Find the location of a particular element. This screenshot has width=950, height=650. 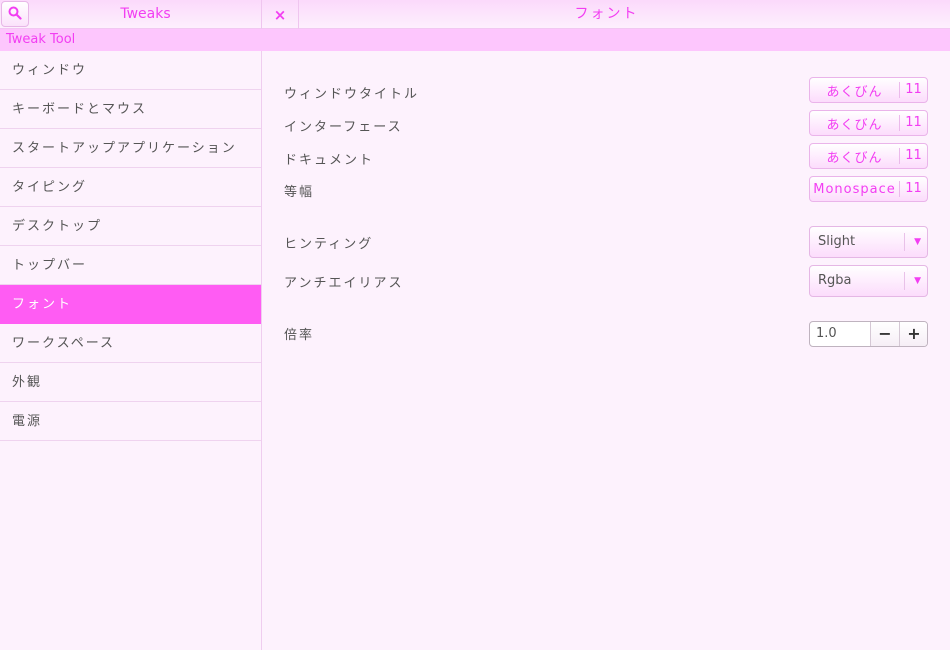

sidebar-item-windows: ウィンドウ is located at coordinates (130, 70).